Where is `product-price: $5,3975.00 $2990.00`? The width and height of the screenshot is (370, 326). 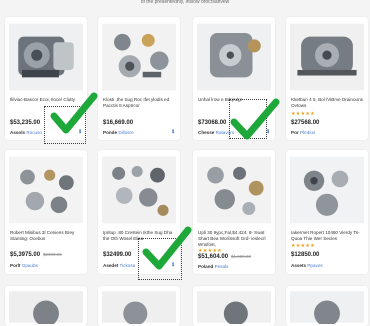
product-price: $5,3975.00 $2990.00 is located at coordinates (36, 255).